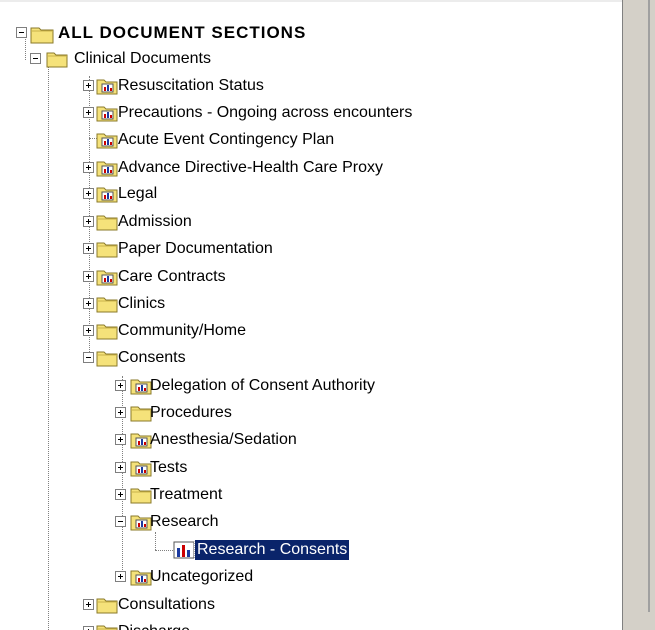 This screenshot has width=655, height=630. I want to click on tree-item: Precautions - Ongoing across encounters, so click(311, 114).